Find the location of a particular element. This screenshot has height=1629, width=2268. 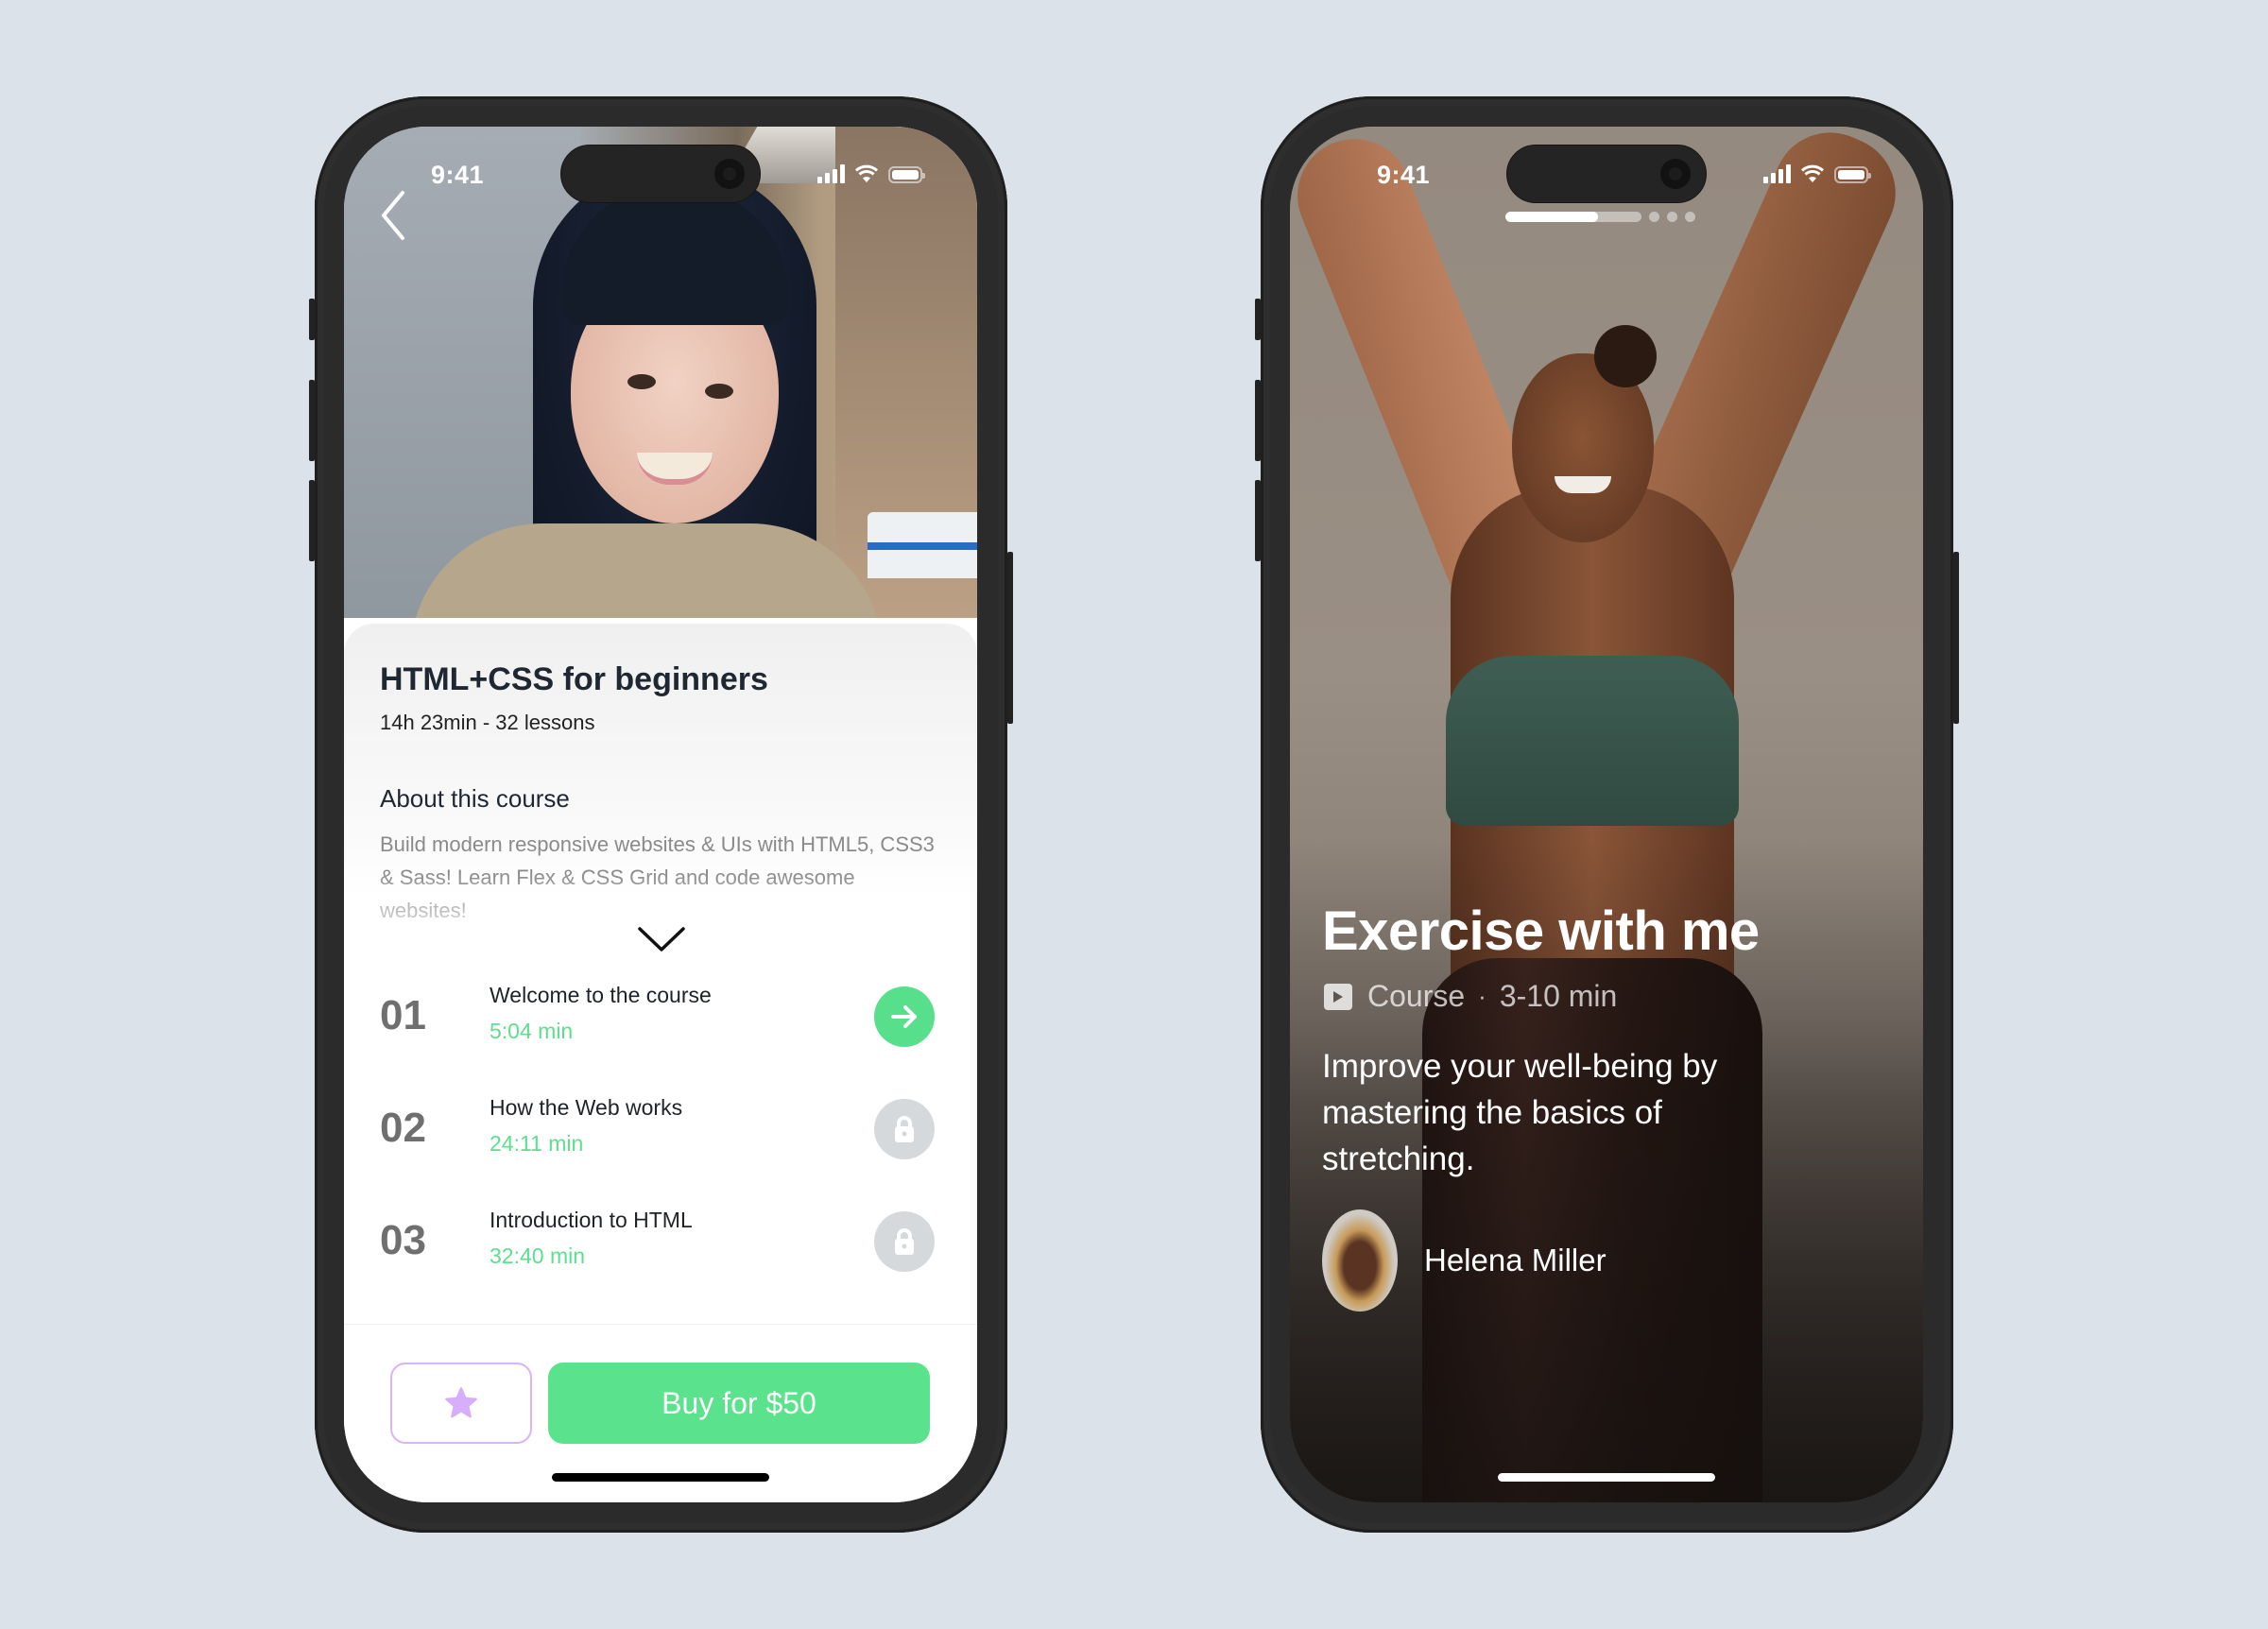

content-type: Course is located at coordinates (1416, 996).